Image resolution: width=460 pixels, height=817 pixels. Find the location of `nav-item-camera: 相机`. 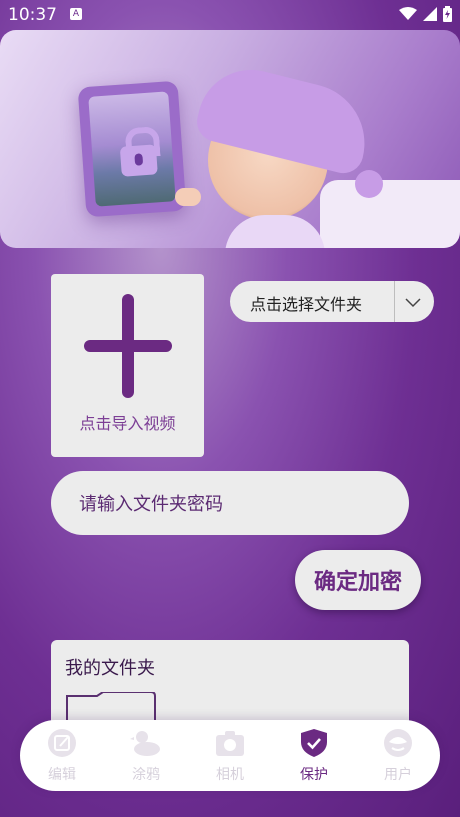

nav-item-camera: 相机 is located at coordinates (230, 756).